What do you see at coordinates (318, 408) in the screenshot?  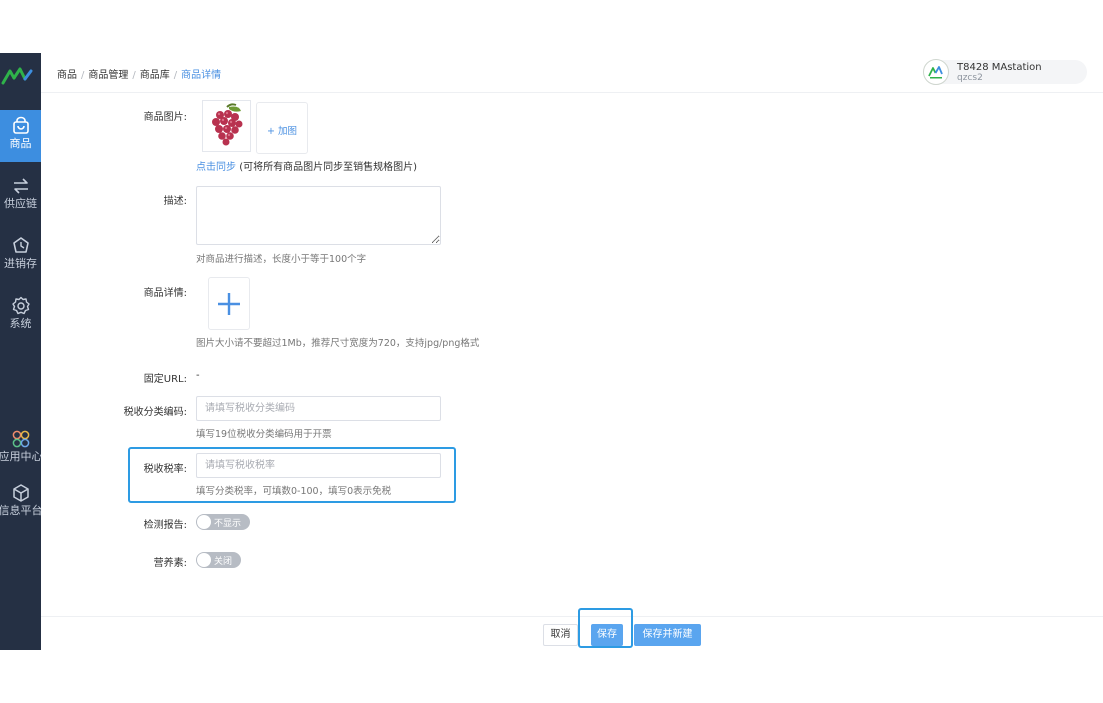 I see `tax-code-input` at bounding box center [318, 408].